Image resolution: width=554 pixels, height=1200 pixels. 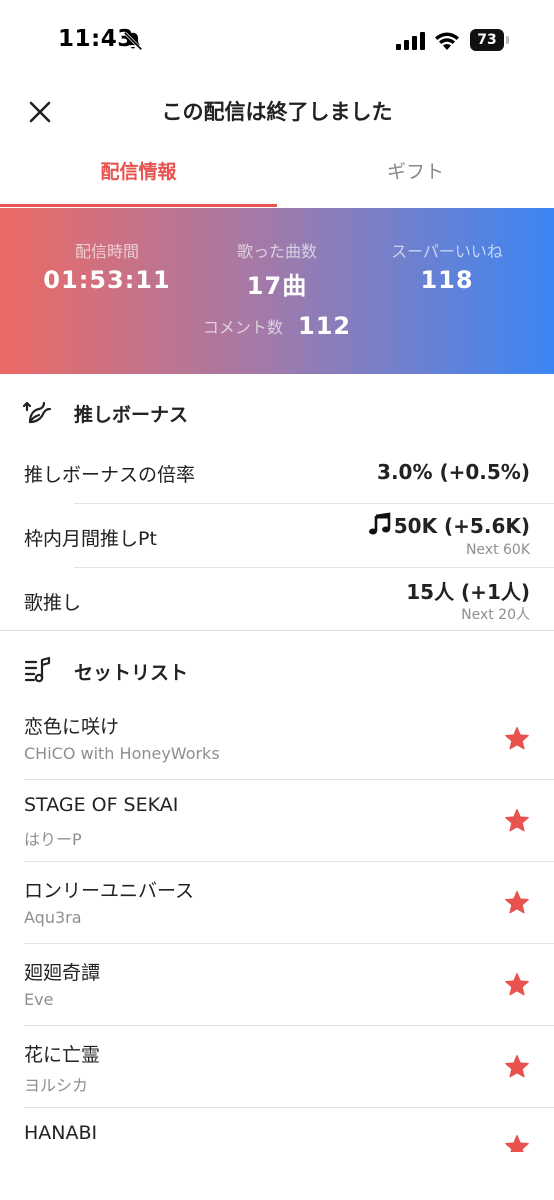 What do you see at coordinates (106, 251) in the screenshot?
I see `stat-duration-label: 配信時間` at bounding box center [106, 251].